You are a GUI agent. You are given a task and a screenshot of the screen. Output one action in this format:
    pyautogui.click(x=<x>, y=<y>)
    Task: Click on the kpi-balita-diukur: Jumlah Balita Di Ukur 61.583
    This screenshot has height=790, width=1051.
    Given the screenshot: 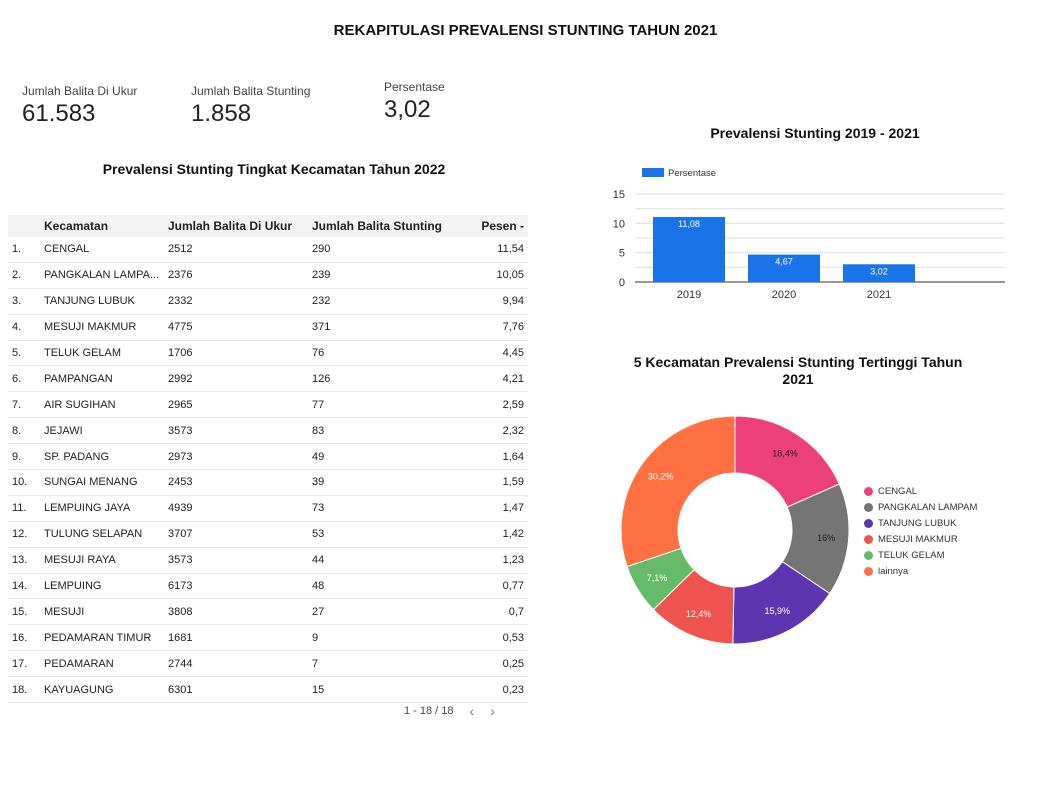 What is the action you would take?
    pyautogui.click(x=79, y=106)
    